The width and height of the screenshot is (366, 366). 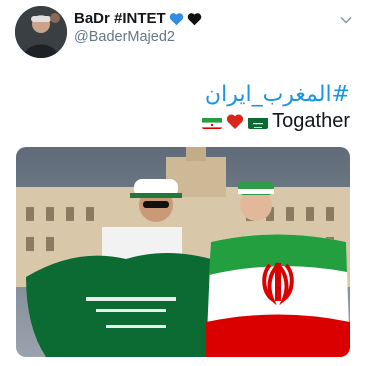 I want to click on display-name: BaDr #INTET, so click(x=120, y=18).